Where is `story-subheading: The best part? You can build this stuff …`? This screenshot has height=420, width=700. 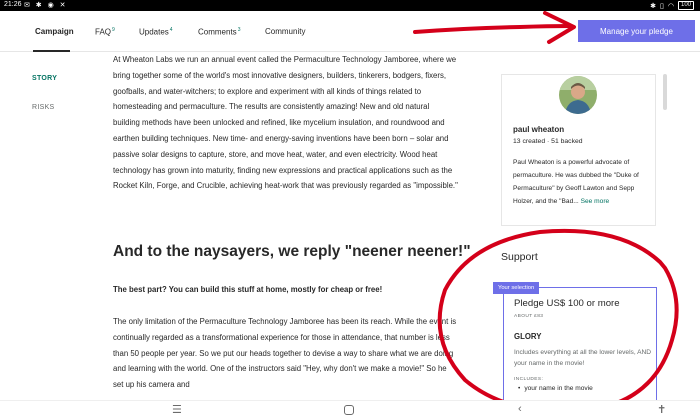 story-subheading: The best part? You can build this stuff … is located at coordinates (248, 289).